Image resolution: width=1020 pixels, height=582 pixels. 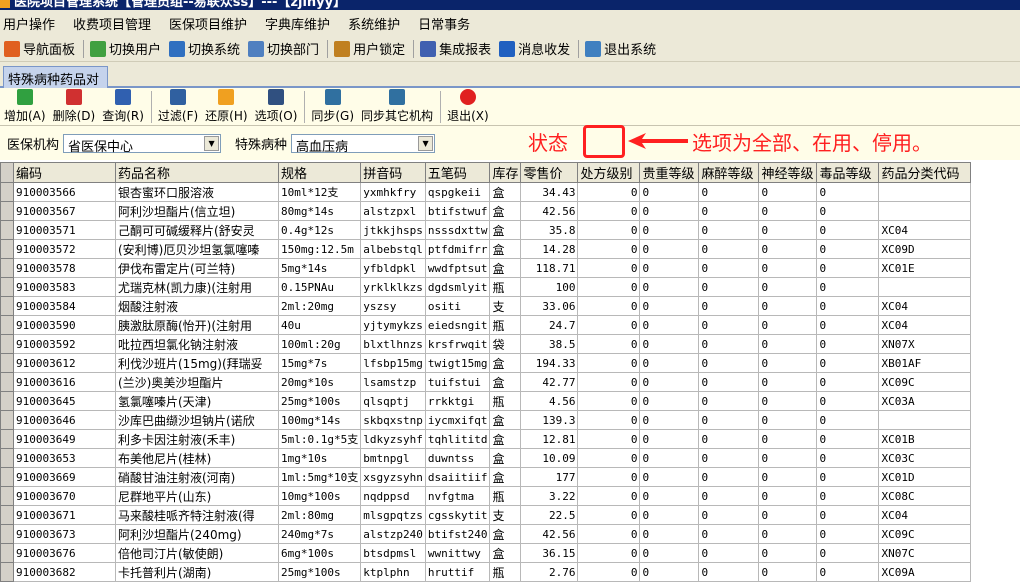 What do you see at coordinates (455, 48) in the screenshot?
I see `toolbar-button-5: 集成报表` at bounding box center [455, 48].